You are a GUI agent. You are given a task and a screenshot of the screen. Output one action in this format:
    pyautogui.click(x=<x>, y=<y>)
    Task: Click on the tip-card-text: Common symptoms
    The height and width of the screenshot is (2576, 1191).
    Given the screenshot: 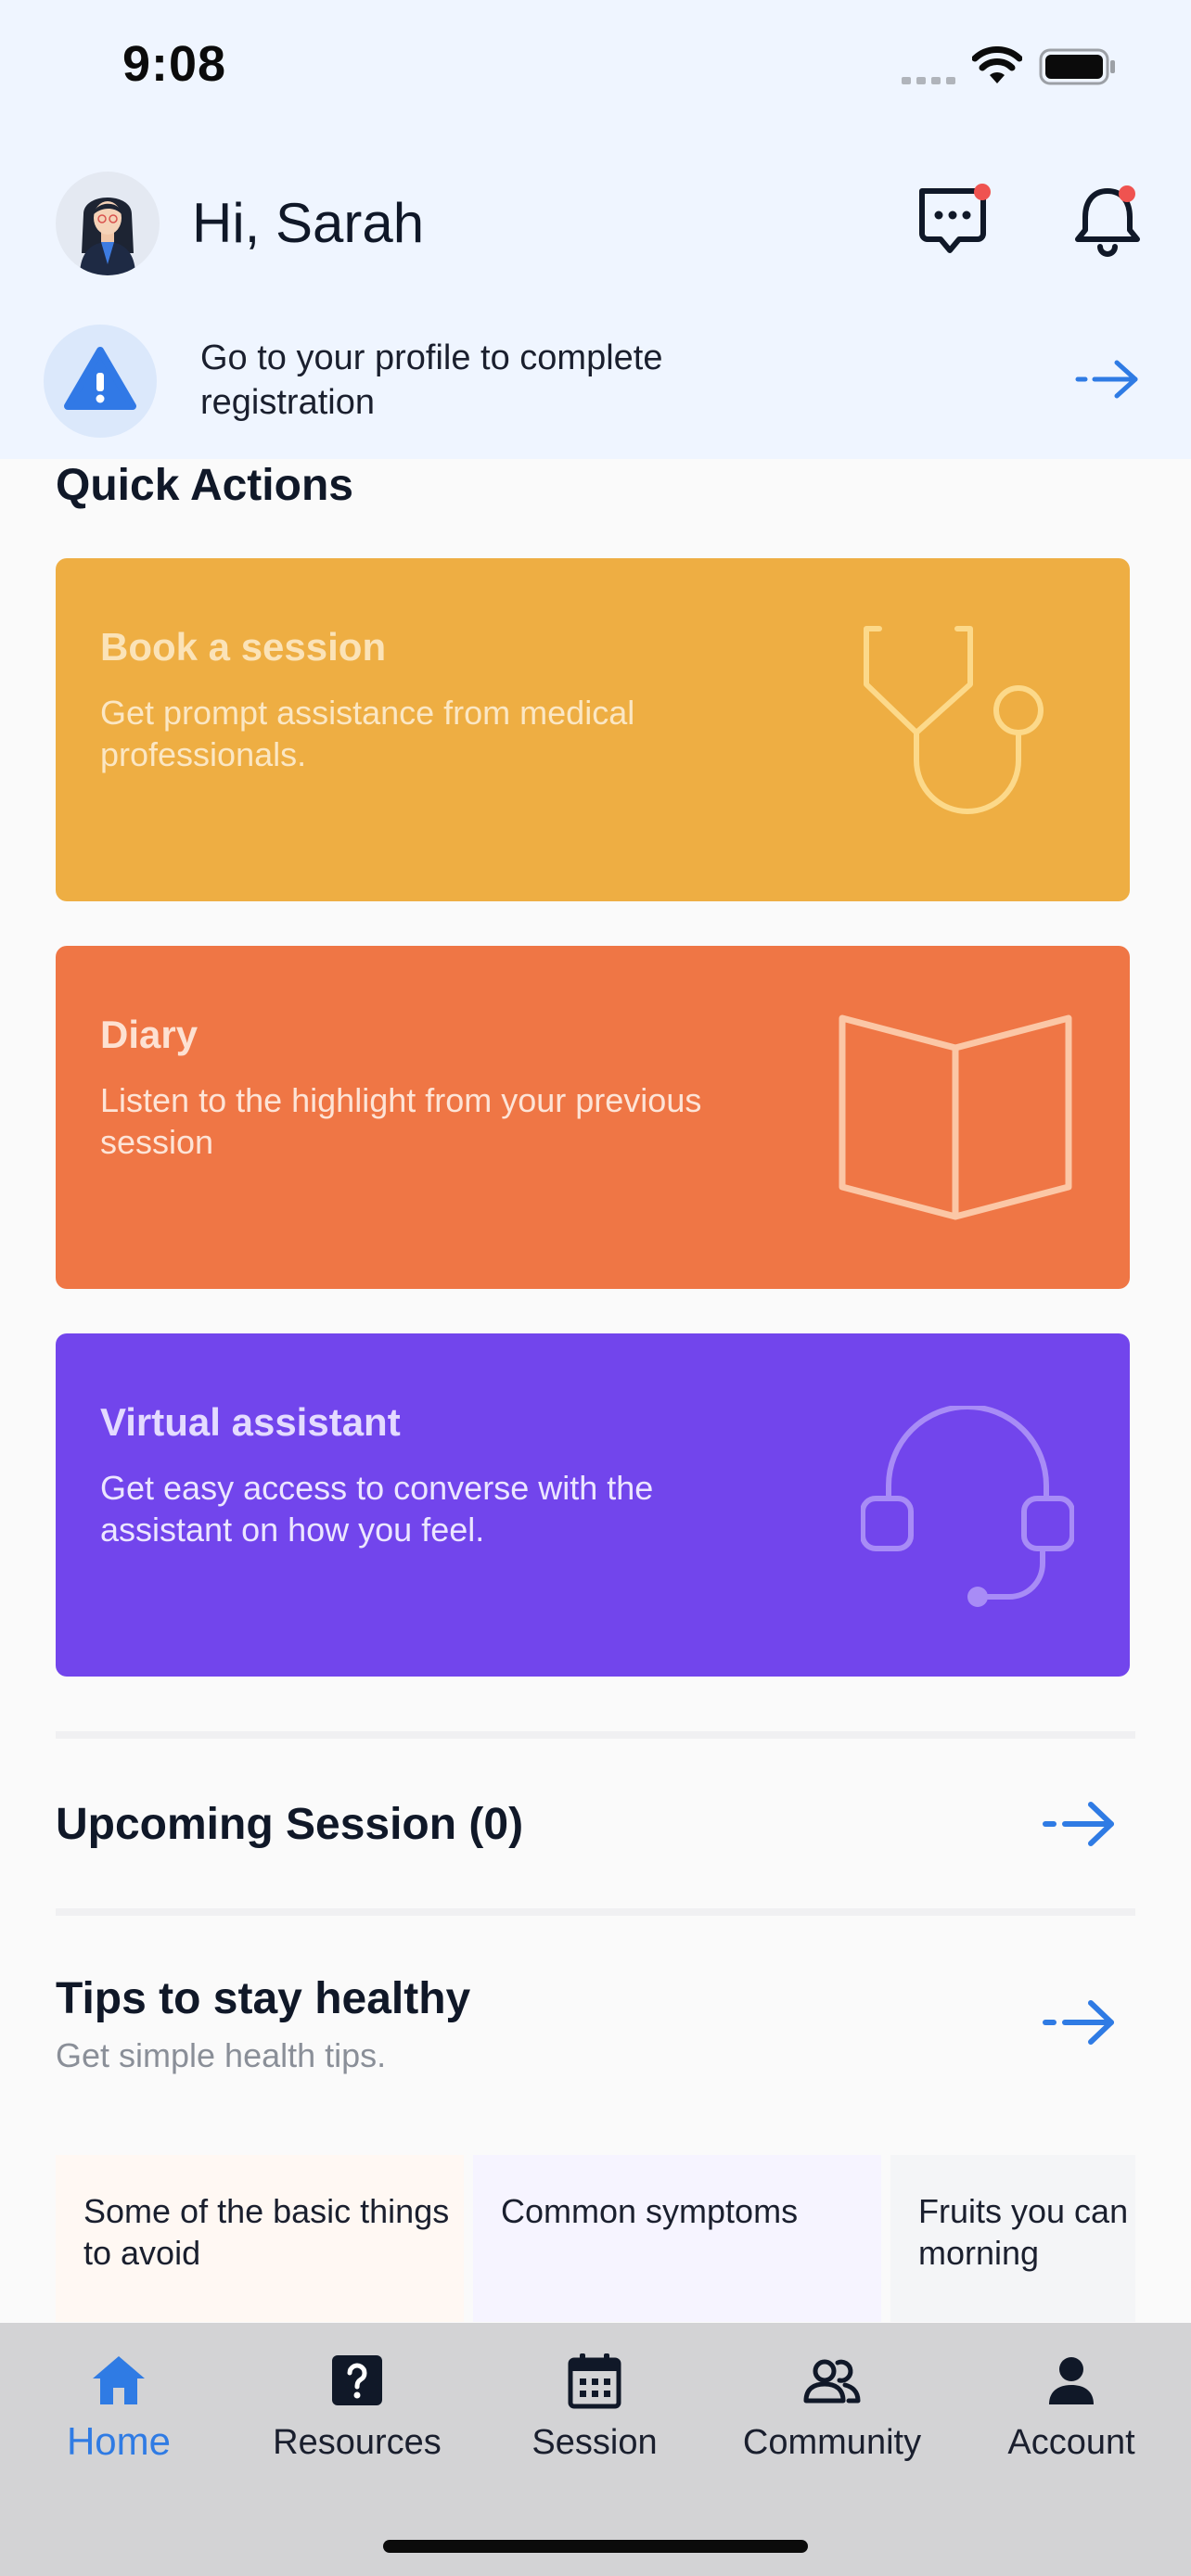 What is the action you would take?
    pyautogui.click(x=650, y=2211)
    